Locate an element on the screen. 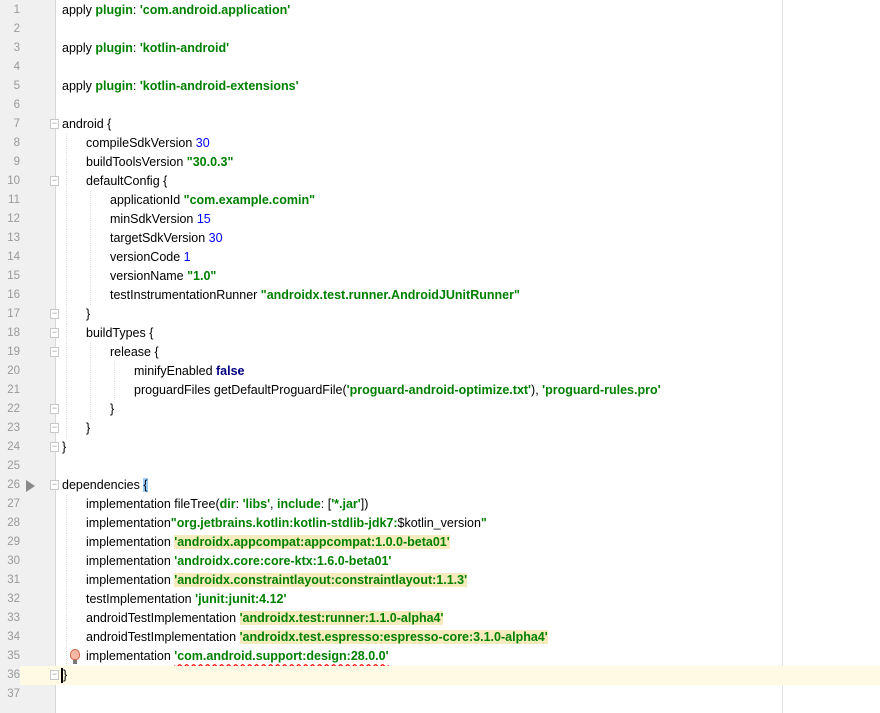  code-line: 14 versionCode 1 is located at coordinates (440, 257).